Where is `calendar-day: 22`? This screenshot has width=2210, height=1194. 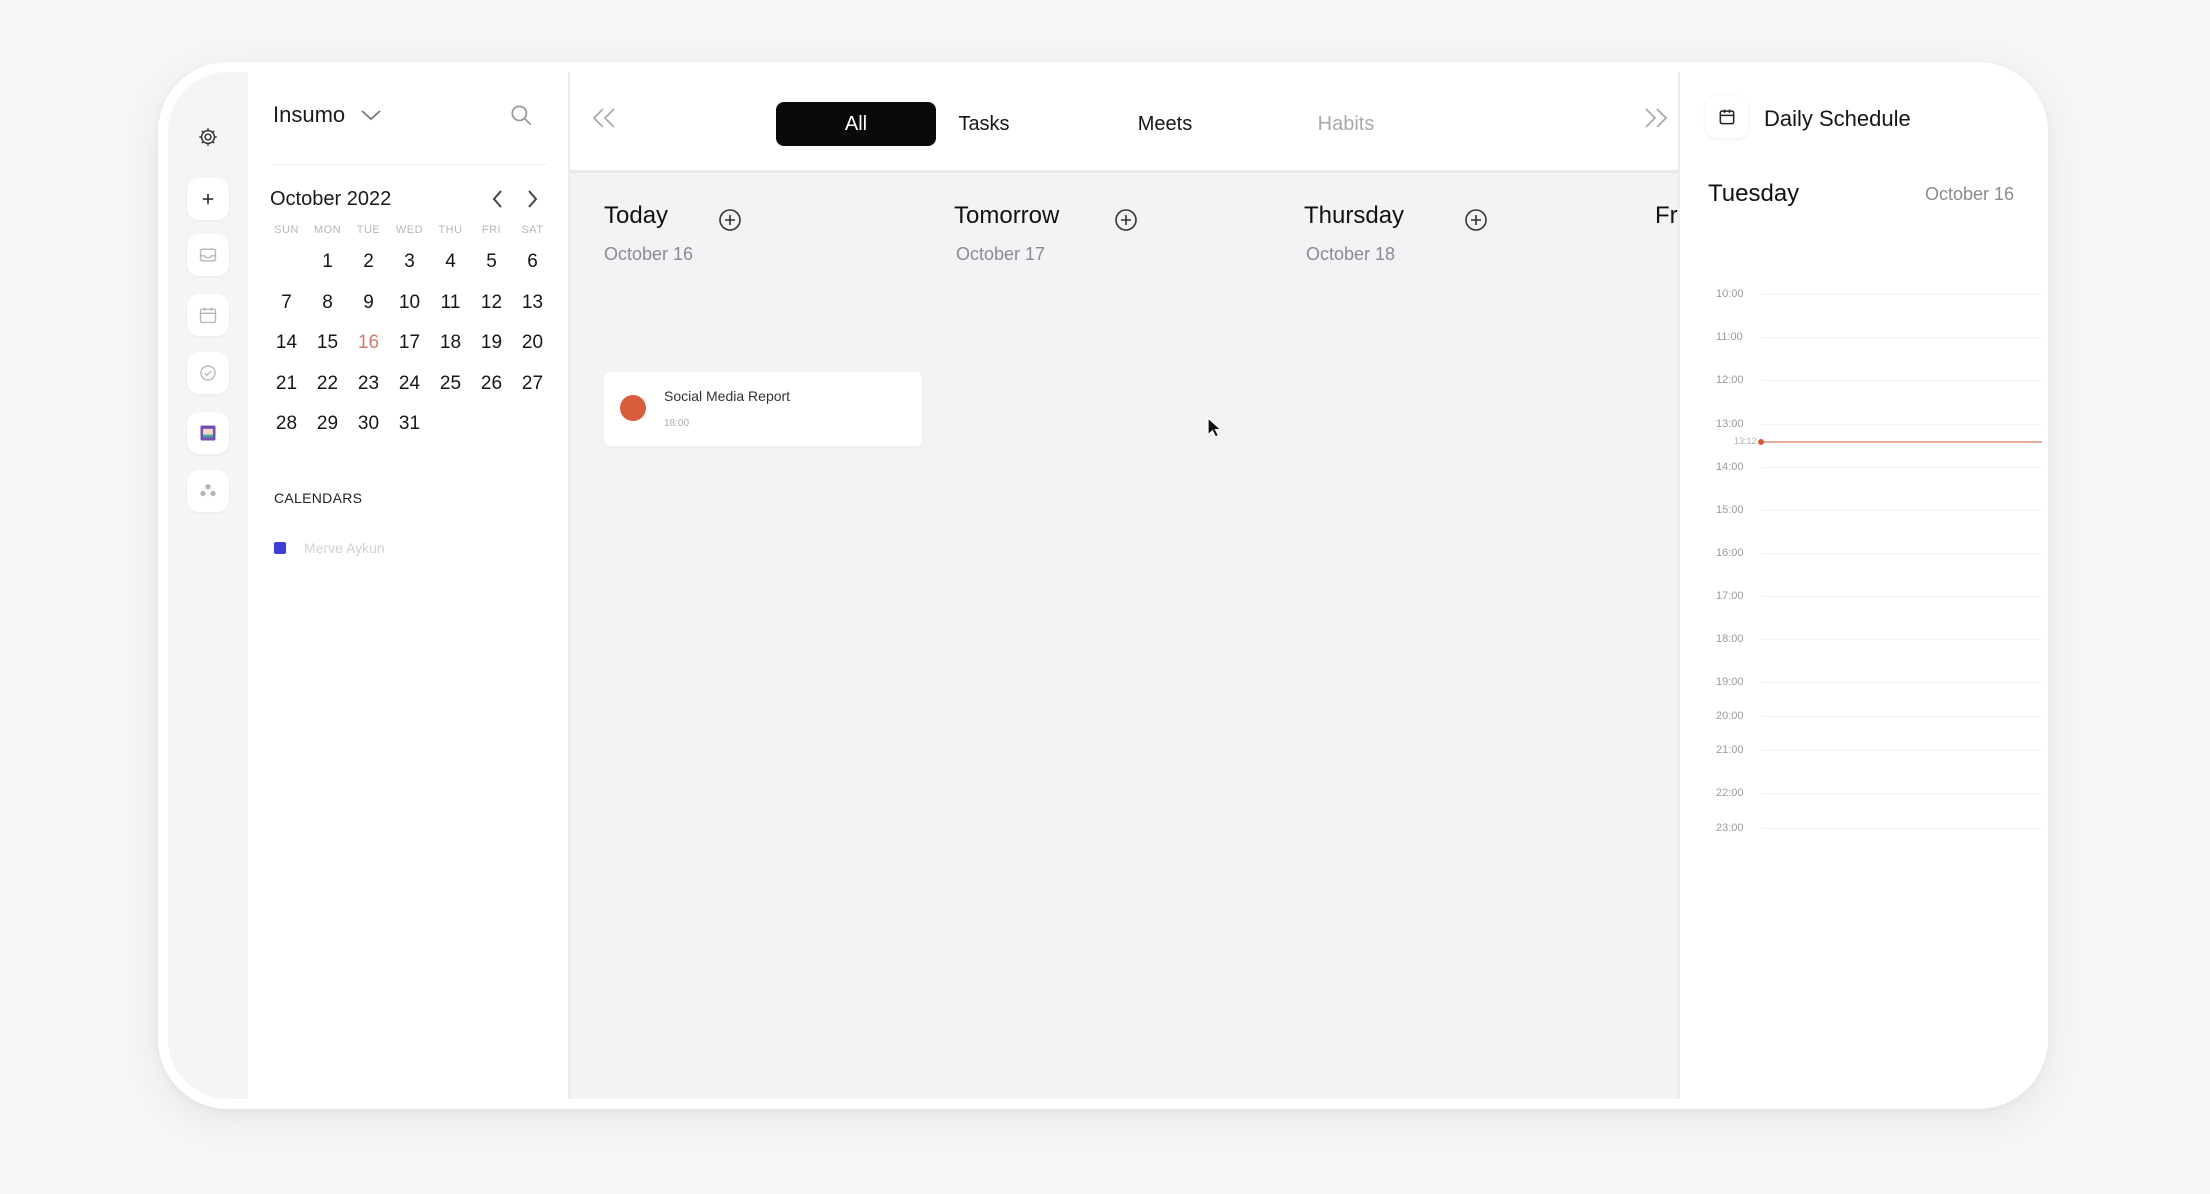
calendar-day: 22 is located at coordinates (327, 384).